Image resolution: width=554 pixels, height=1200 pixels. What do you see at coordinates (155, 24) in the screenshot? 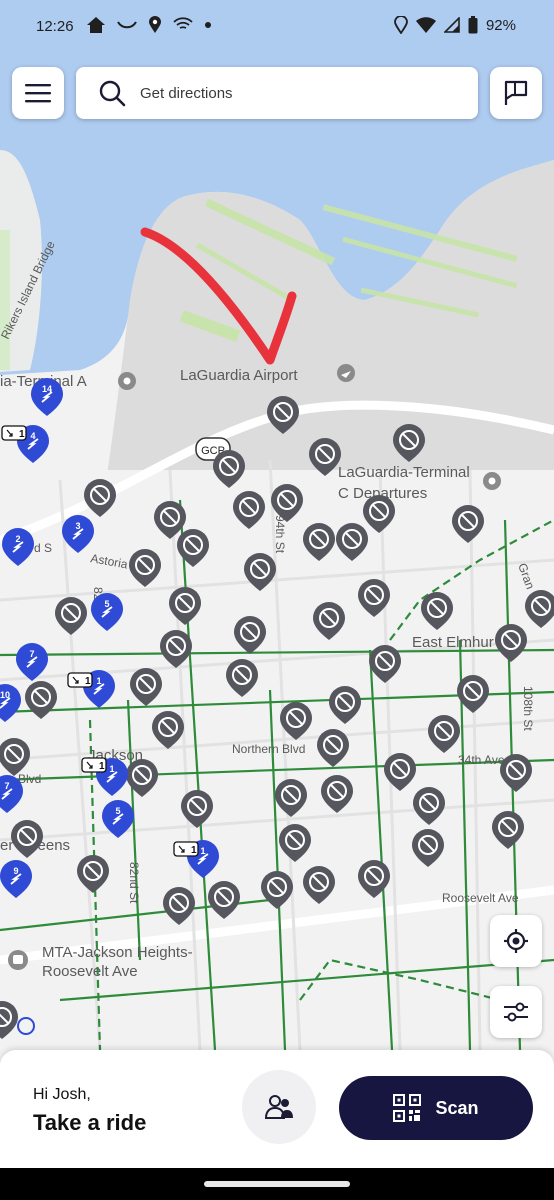
I see `location-pin-icon` at bounding box center [155, 24].